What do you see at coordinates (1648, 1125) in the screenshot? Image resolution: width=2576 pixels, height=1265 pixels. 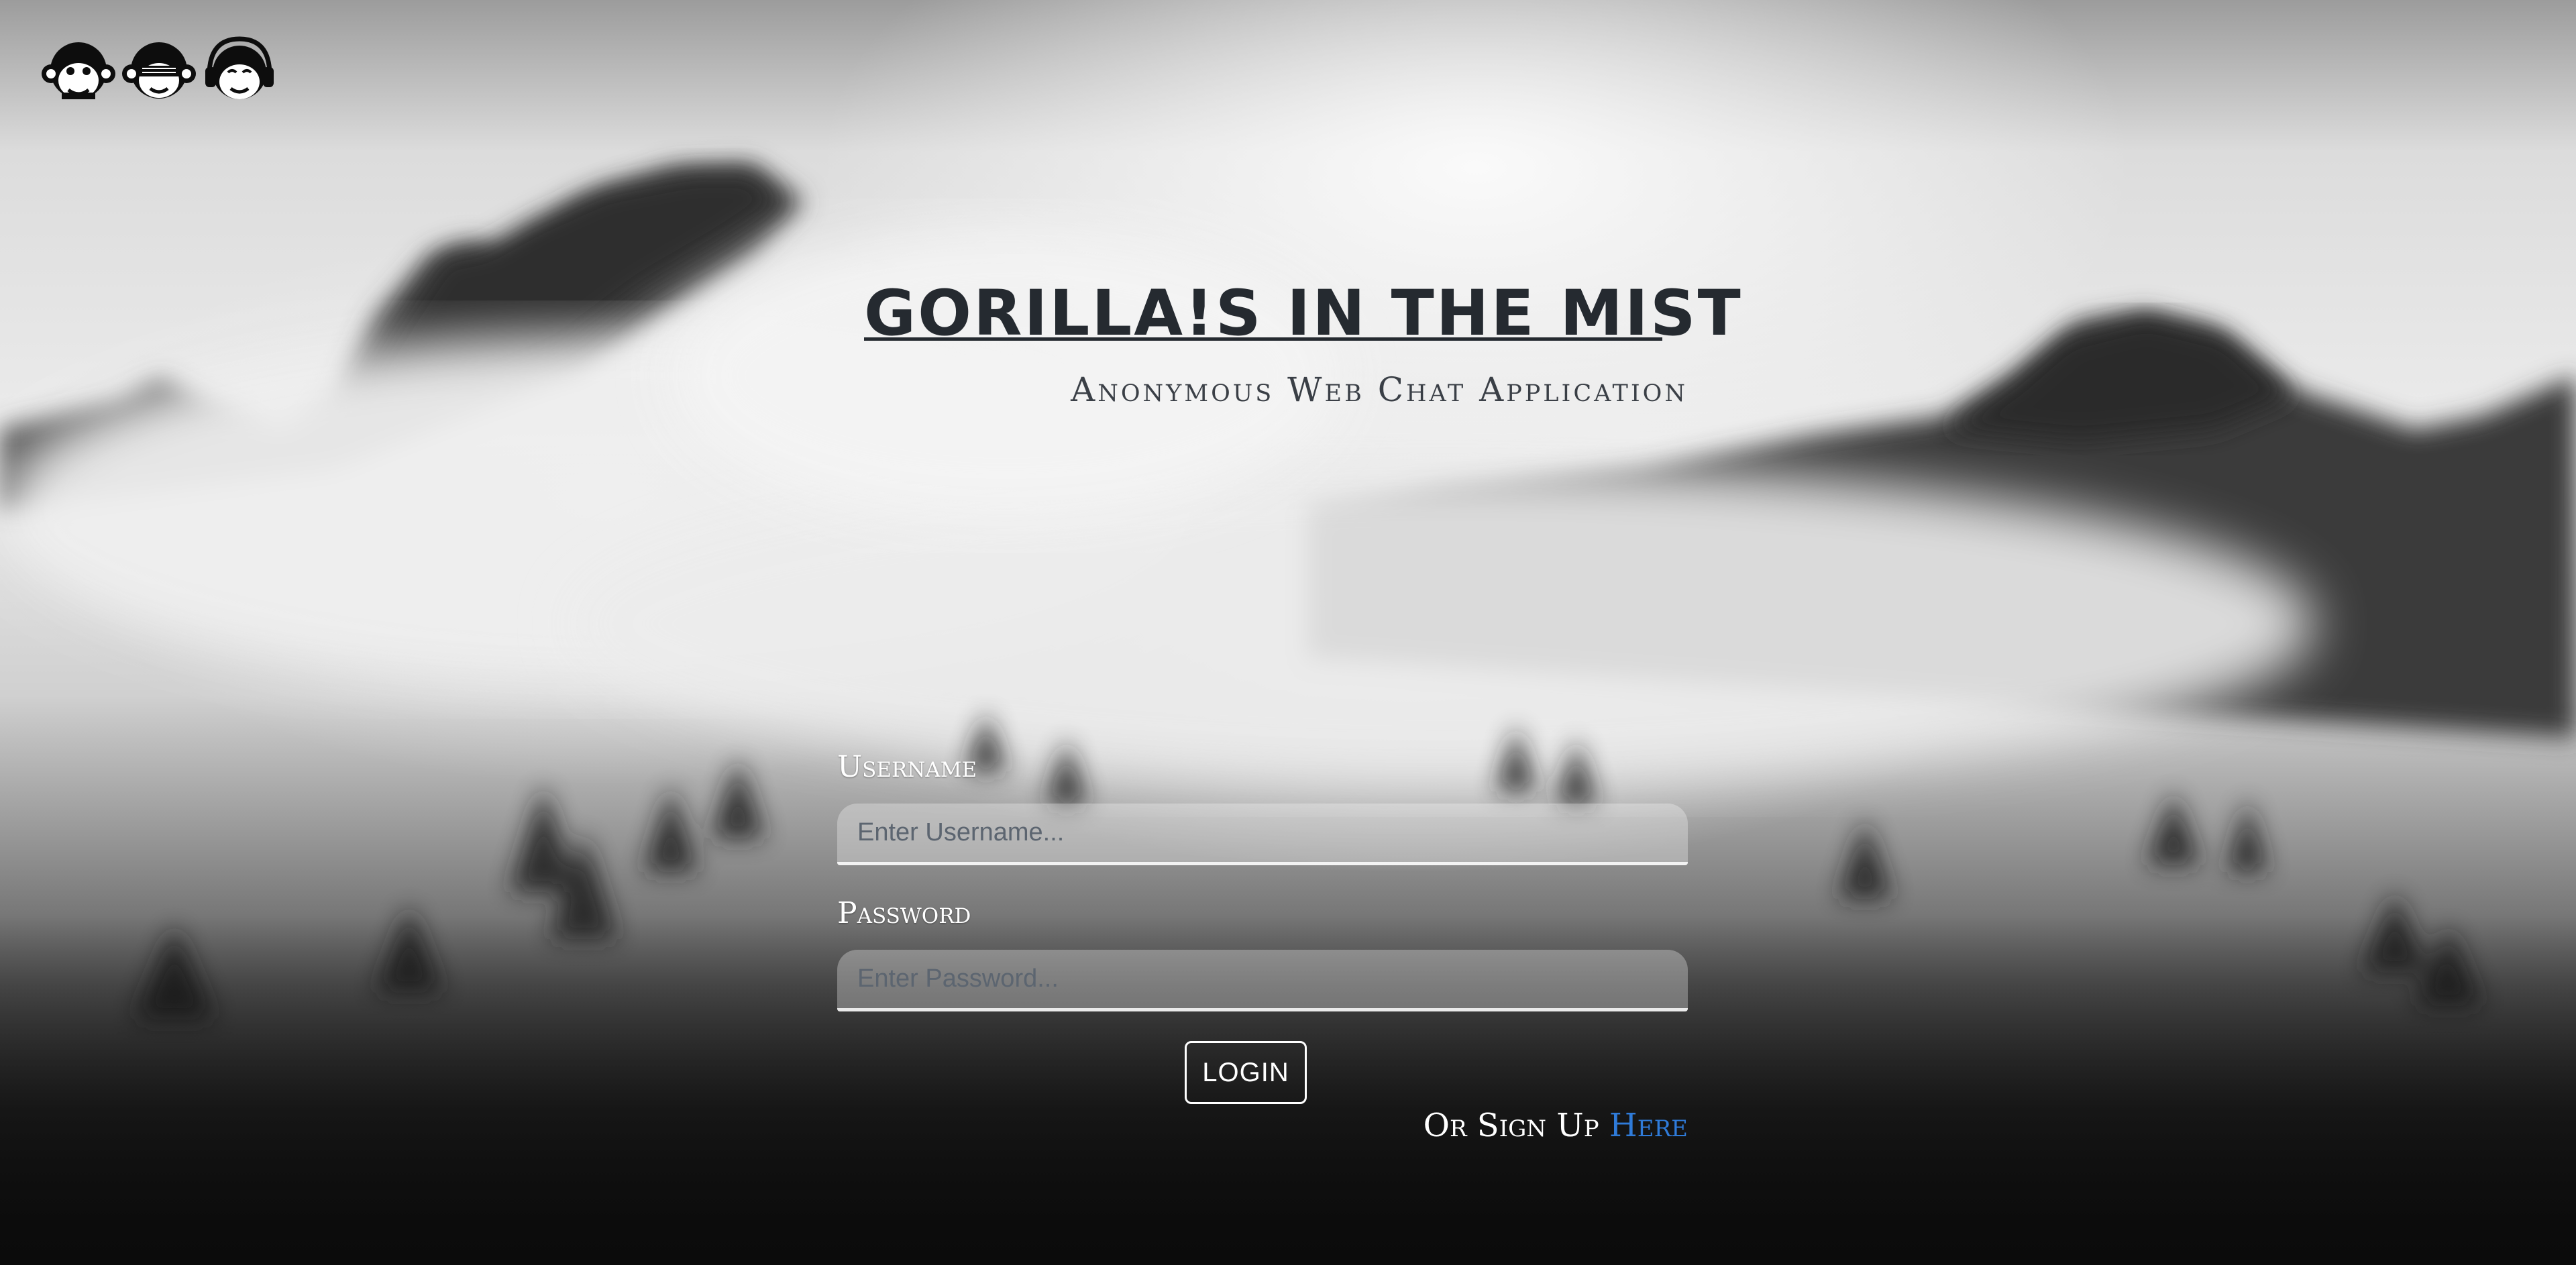 I see `signup-link: Here` at bounding box center [1648, 1125].